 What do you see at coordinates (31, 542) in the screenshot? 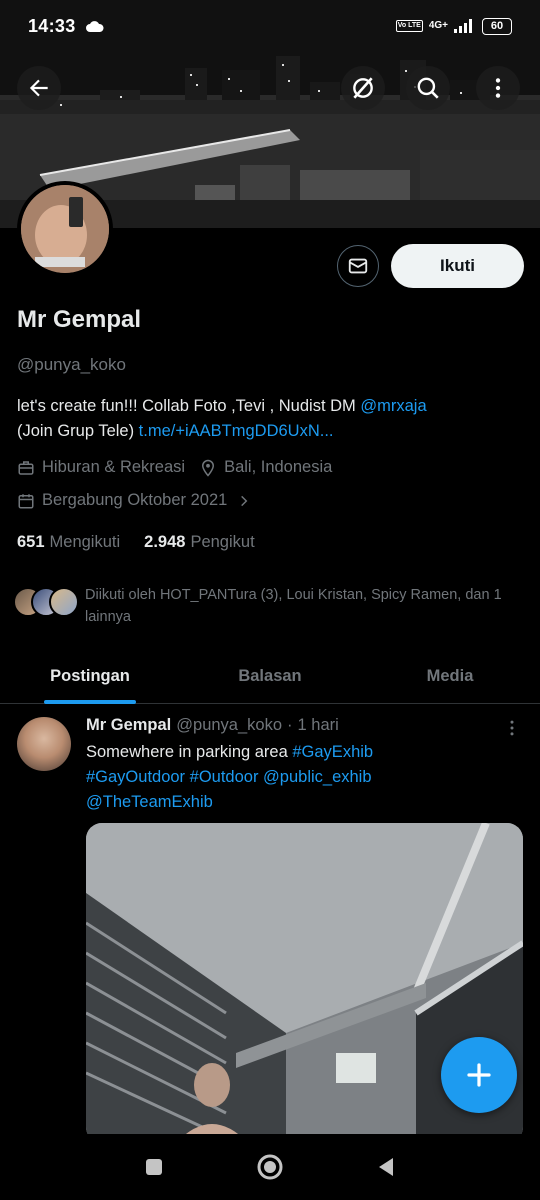
I see `following-count: 651` at bounding box center [31, 542].